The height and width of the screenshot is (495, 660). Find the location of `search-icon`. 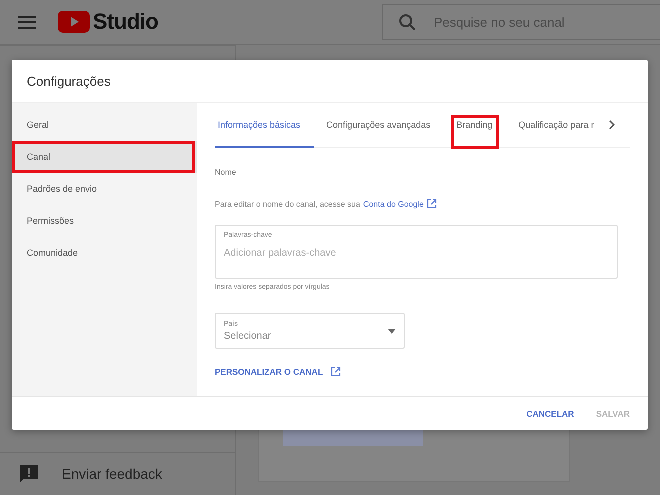

search-icon is located at coordinates (407, 22).